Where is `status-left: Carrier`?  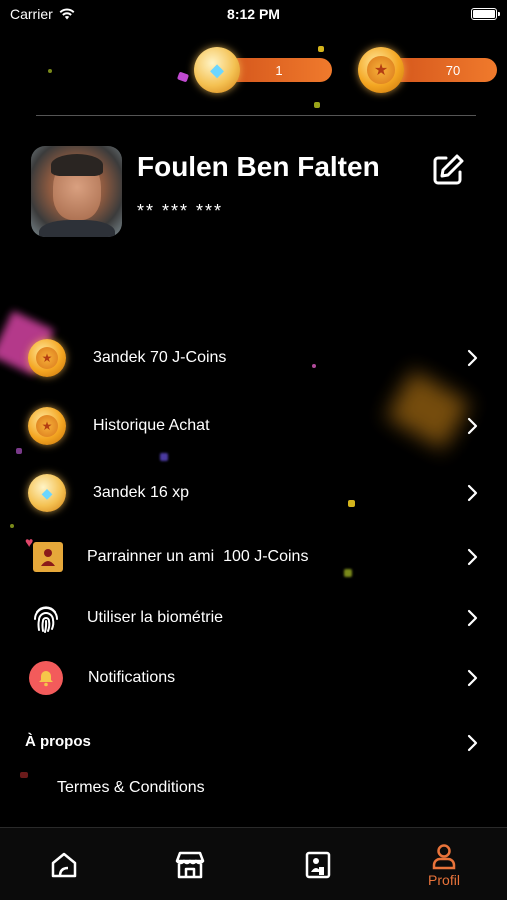 status-left: Carrier is located at coordinates (42, 14).